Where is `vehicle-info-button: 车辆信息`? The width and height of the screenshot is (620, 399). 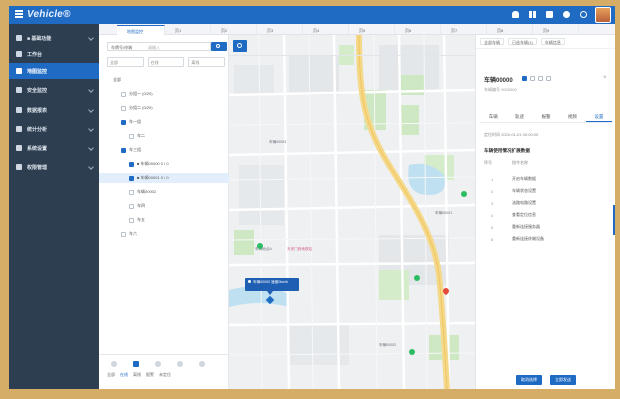
vehicle-info-button: 车辆信息 is located at coordinates (552, 41).